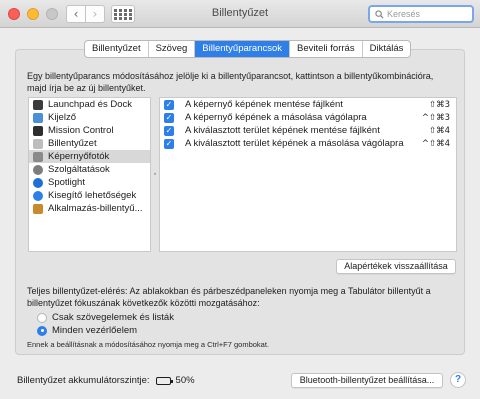 The image size is (480, 399). I want to click on screenshot-icon, so click(38, 156).